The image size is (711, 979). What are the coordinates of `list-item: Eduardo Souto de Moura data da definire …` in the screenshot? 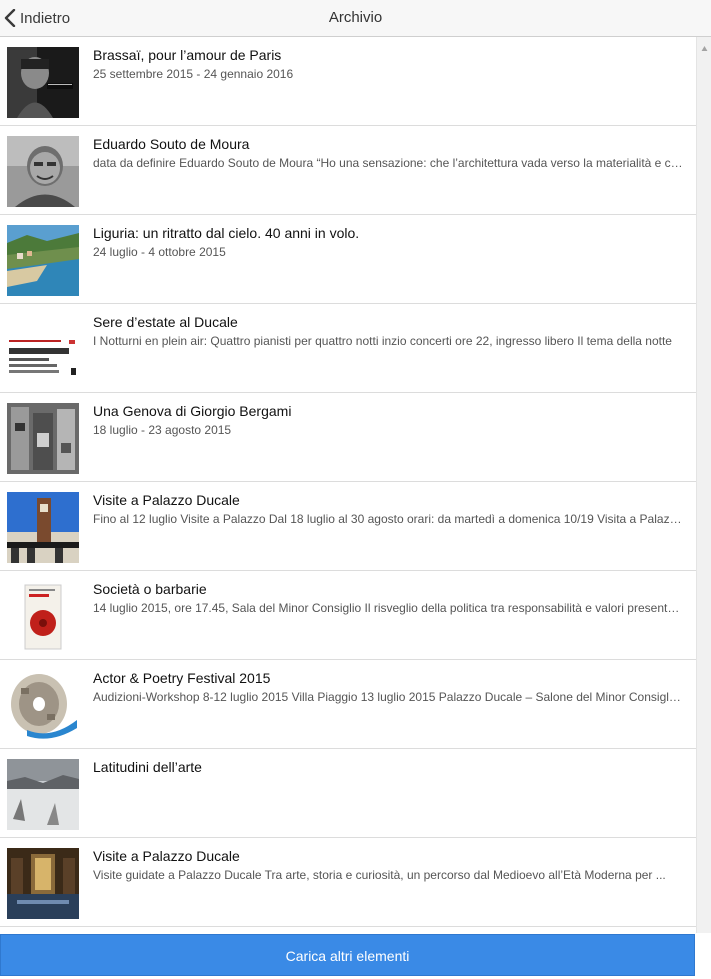 It's located at (348, 170).